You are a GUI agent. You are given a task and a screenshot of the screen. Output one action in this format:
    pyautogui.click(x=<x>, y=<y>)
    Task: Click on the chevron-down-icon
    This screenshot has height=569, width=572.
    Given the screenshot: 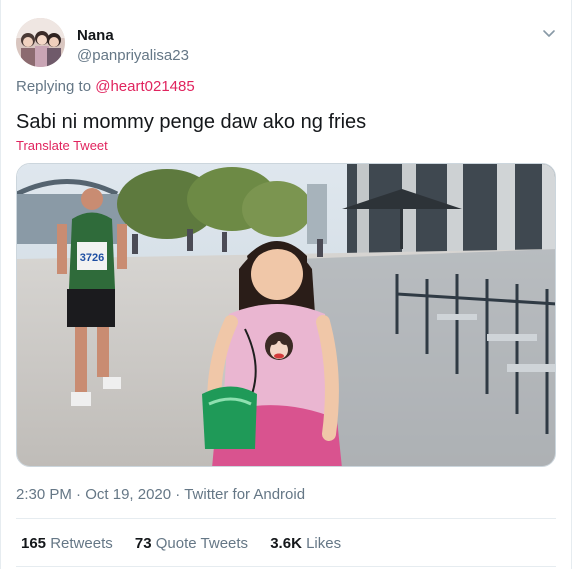 What is the action you would take?
    pyautogui.click(x=549, y=33)
    